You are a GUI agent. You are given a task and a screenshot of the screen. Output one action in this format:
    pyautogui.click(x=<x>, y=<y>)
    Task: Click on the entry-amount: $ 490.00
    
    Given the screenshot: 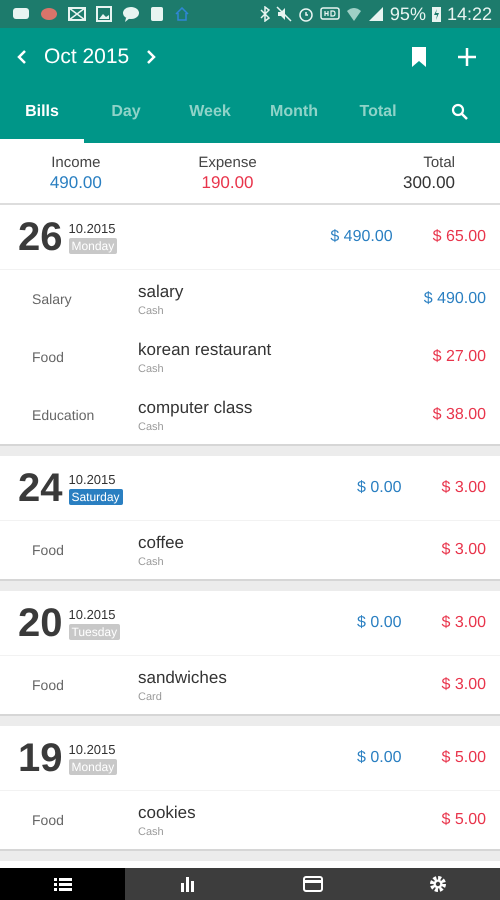 What is the action you would take?
    pyautogui.click(x=455, y=299)
    